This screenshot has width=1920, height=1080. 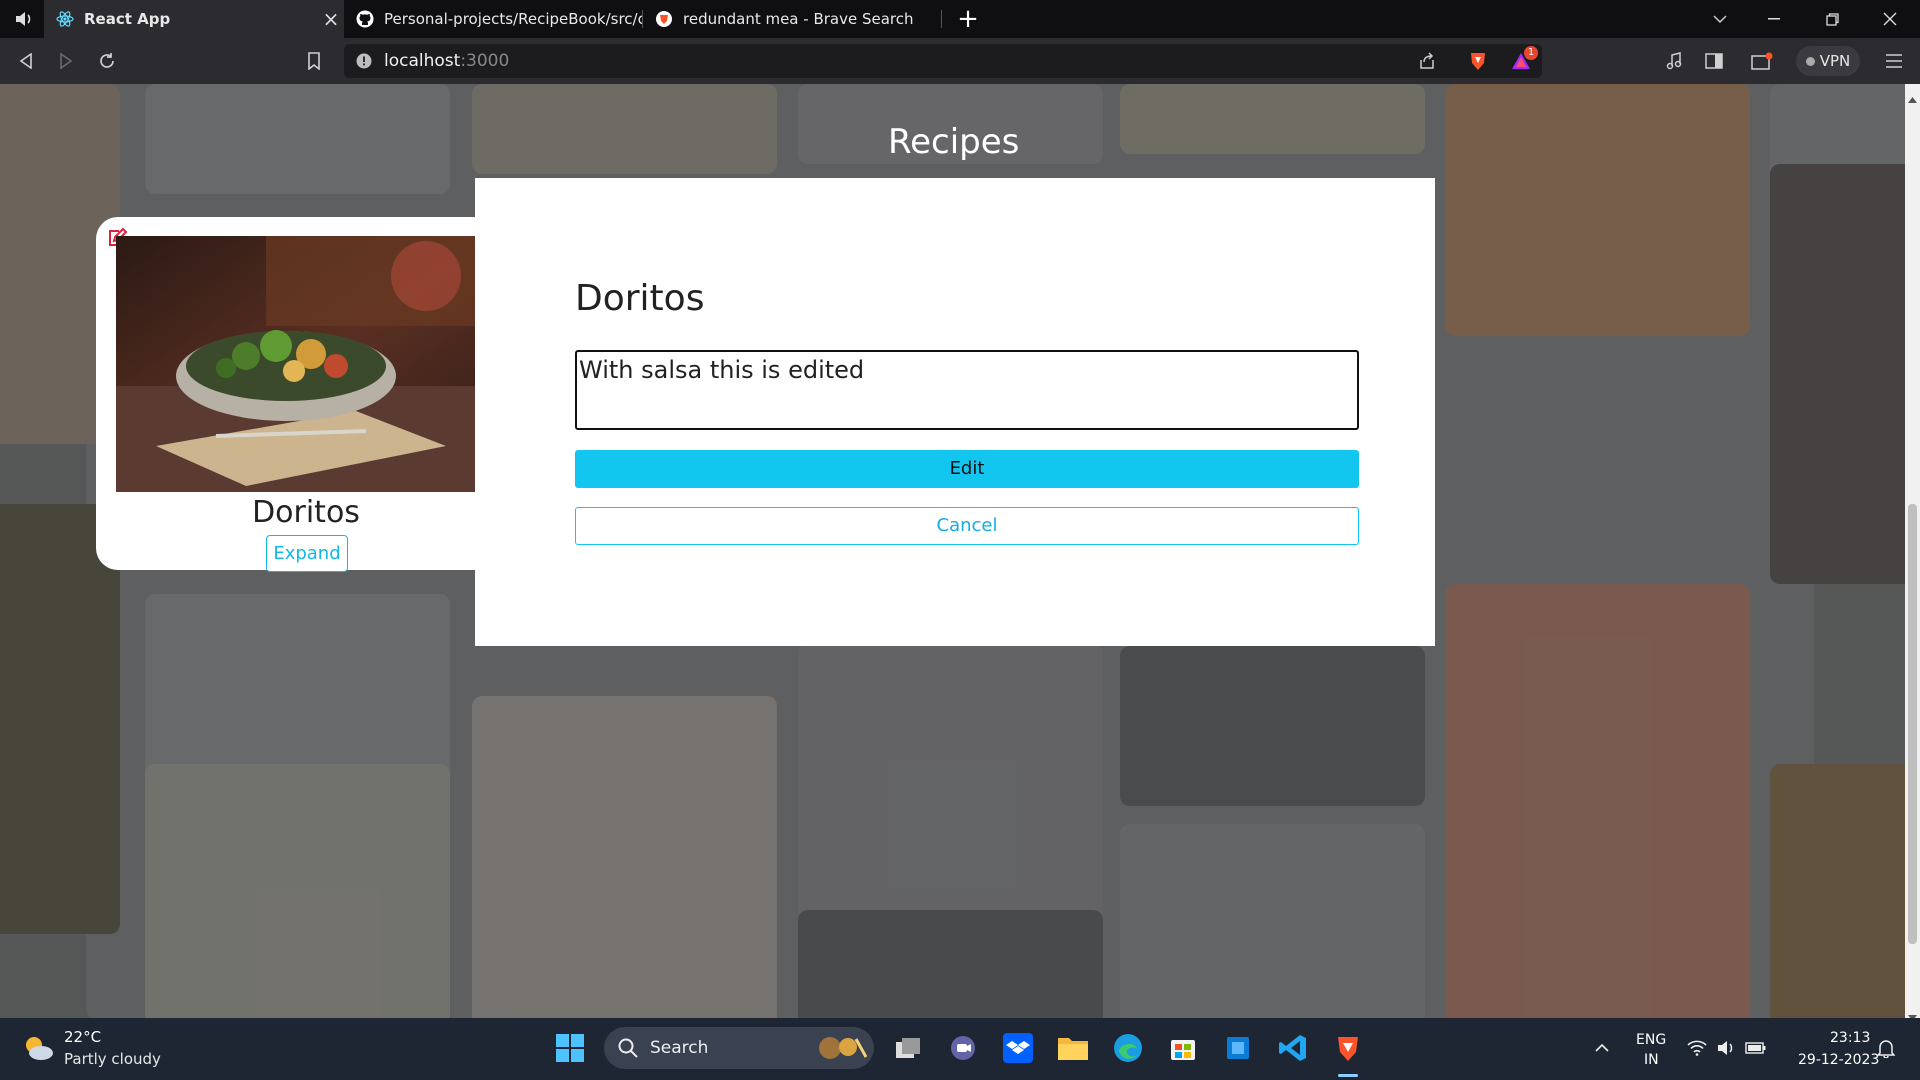 I want to click on recipe-image, so click(x=306, y=364).